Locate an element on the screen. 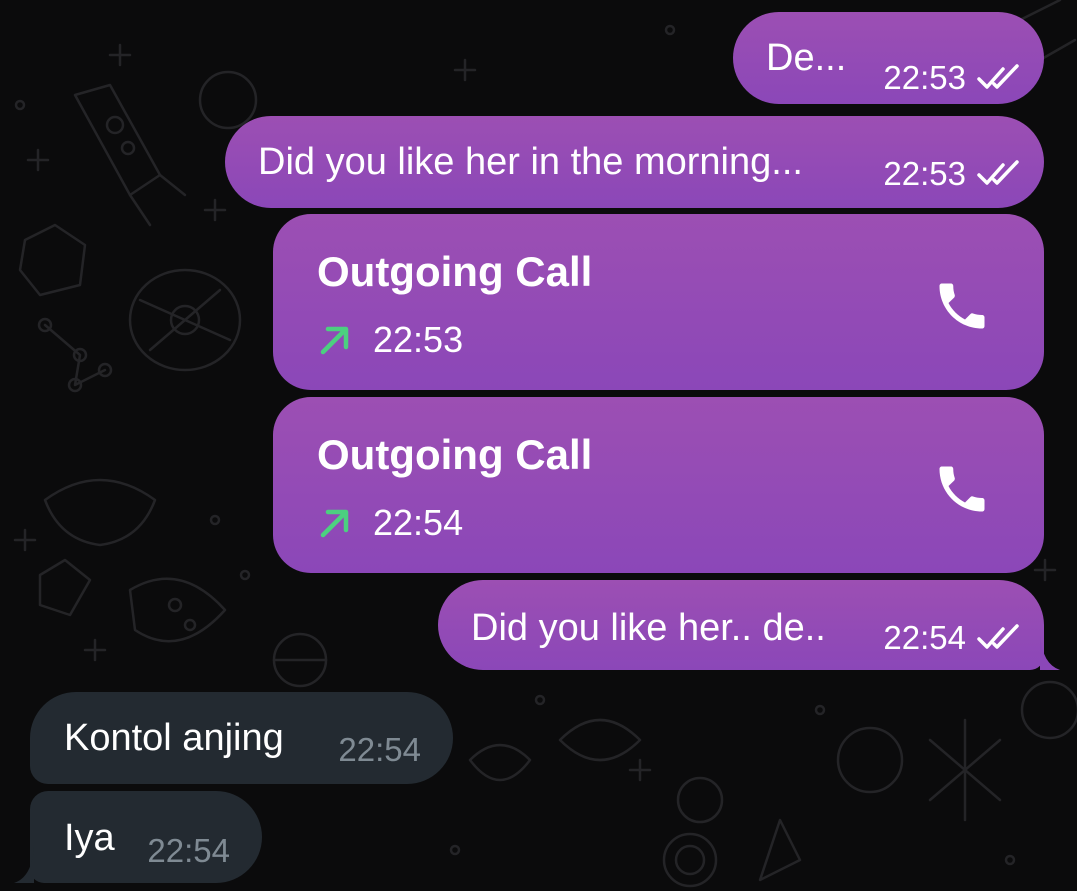 This screenshot has height=891, width=1077. call-time: 22:54 is located at coordinates (418, 522).